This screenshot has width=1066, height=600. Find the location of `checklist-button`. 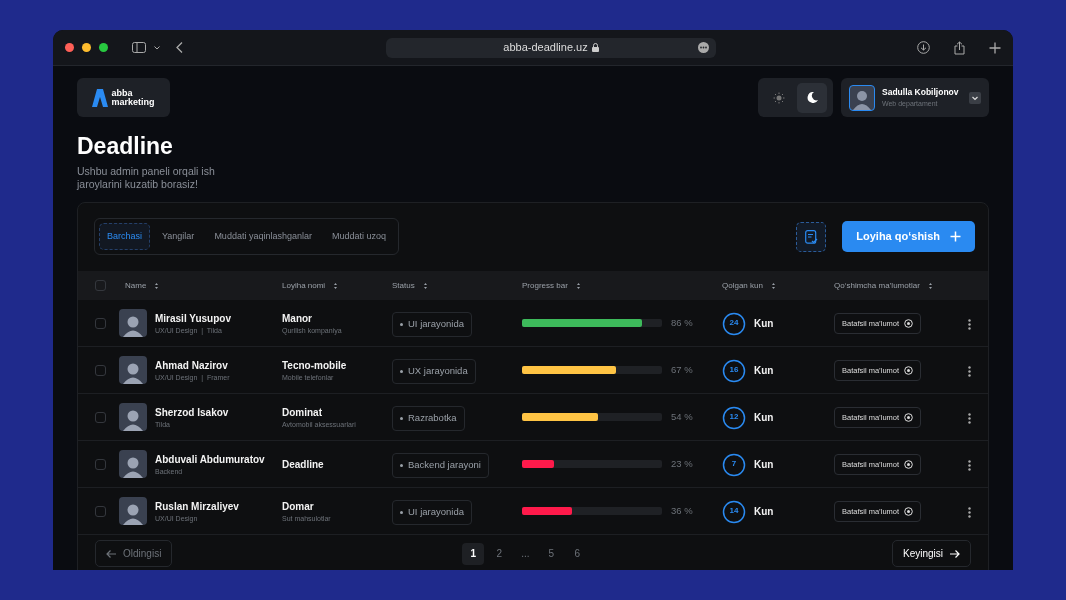

checklist-button is located at coordinates (811, 236).